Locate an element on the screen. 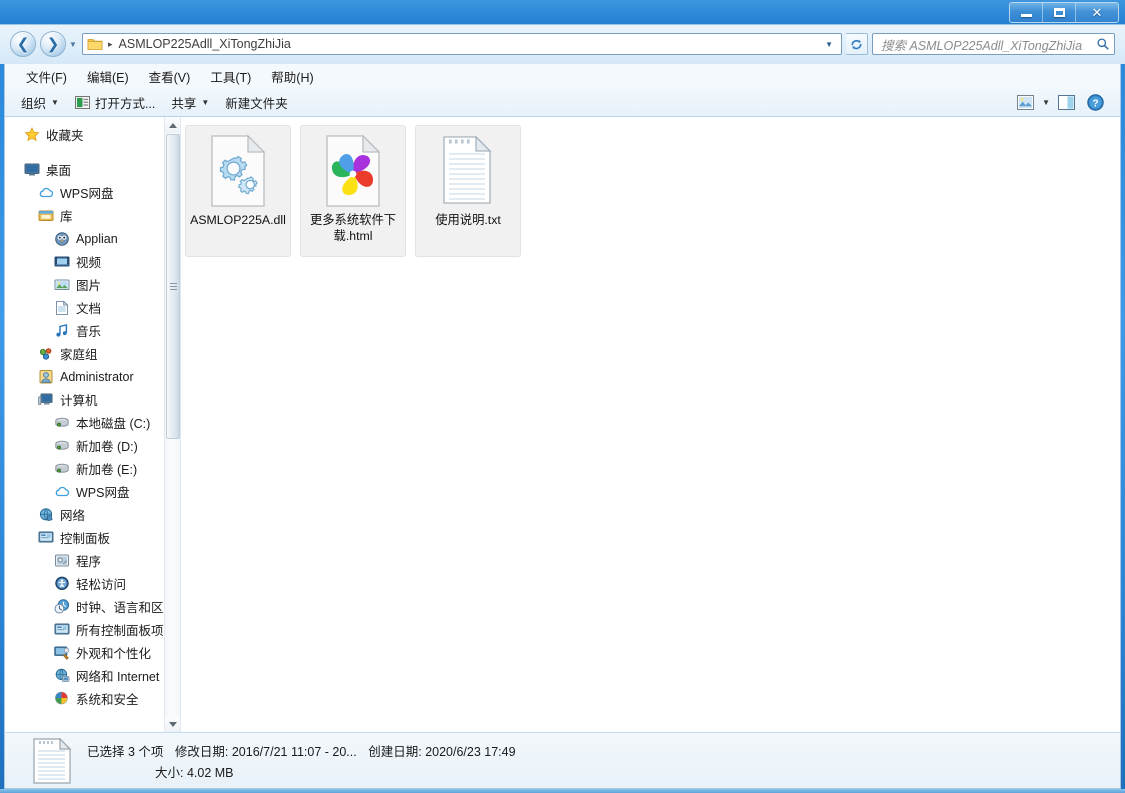 The width and height of the screenshot is (1125, 793). file-tile: 更多系统软件下载.html is located at coordinates (353, 191).